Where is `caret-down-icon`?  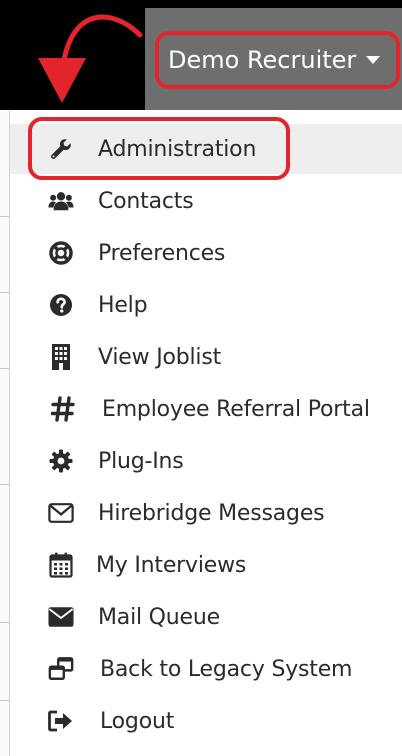
caret-down-icon is located at coordinates (373, 60).